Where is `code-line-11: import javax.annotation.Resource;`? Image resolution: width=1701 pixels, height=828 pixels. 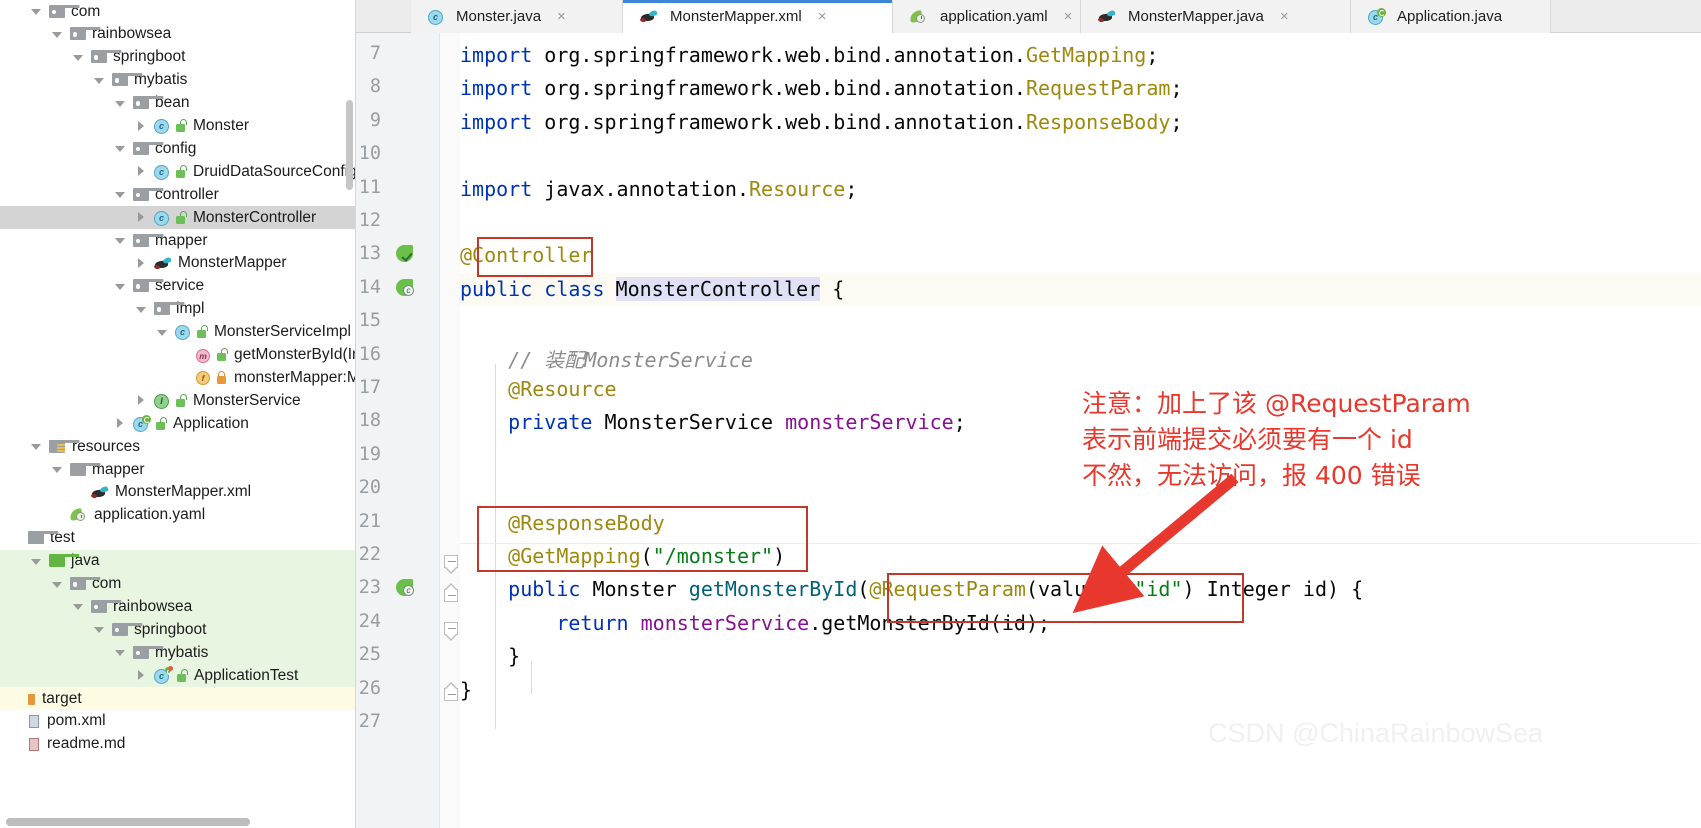 code-line-11: import javax.annotation.Resource; is located at coordinates (658, 189).